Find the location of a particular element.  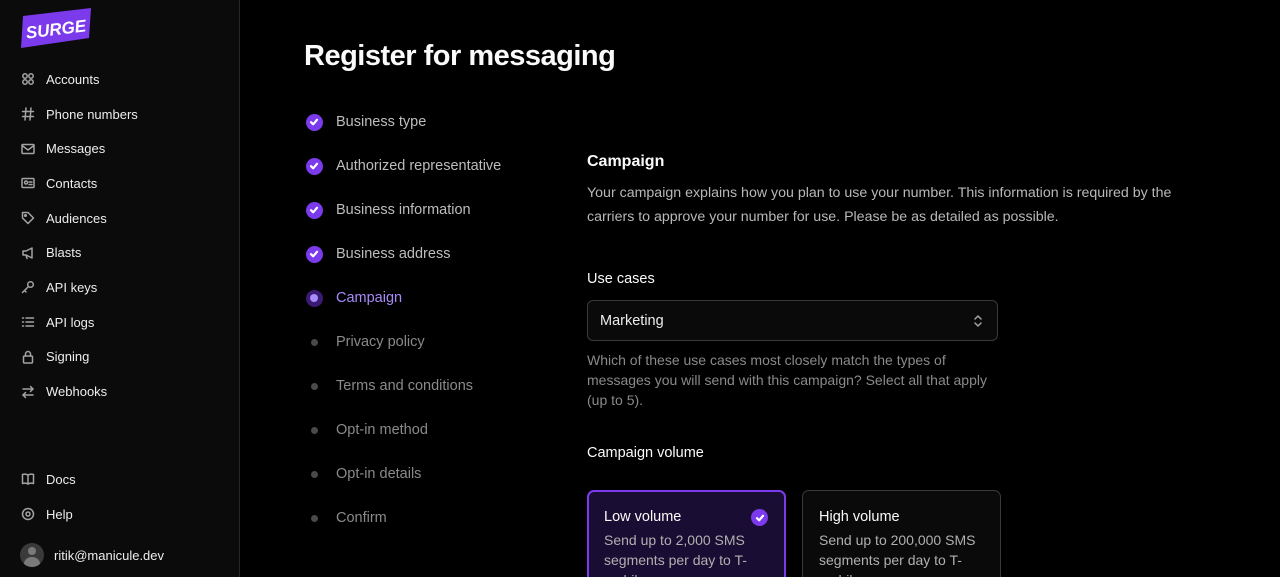

accounts-icon is located at coordinates (28, 79).